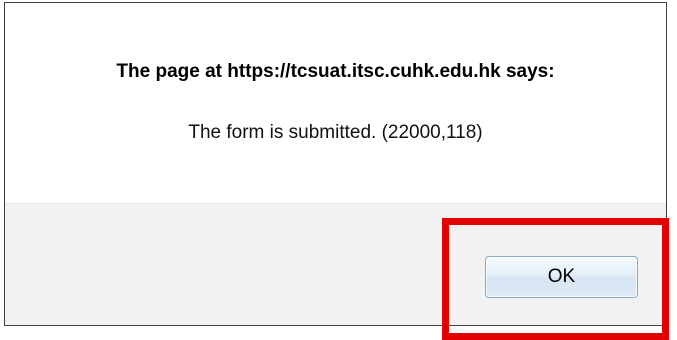 The image size is (677, 340). What do you see at coordinates (561, 277) in the screenshot?
I see `ok-button: OK` at bounding box center [561, 277].